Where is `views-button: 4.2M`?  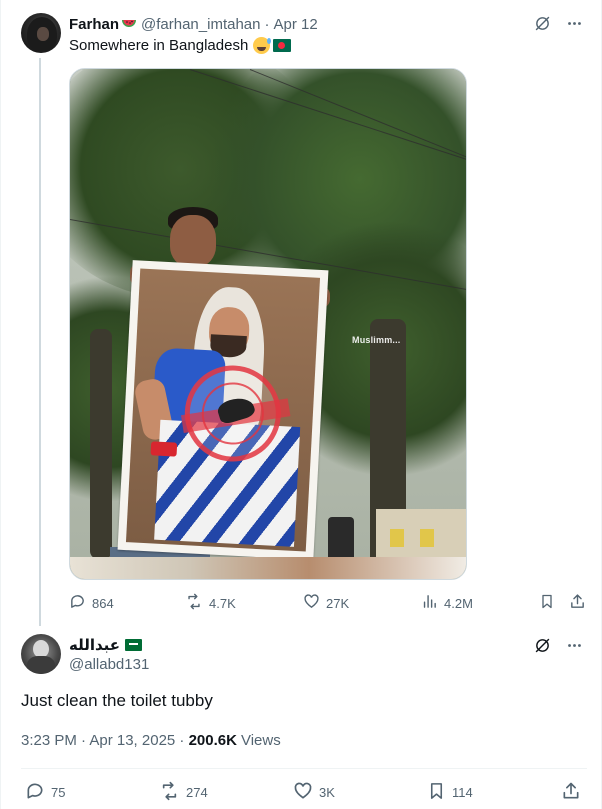 views-button: 4.2M is located at coordinates (447, 603).